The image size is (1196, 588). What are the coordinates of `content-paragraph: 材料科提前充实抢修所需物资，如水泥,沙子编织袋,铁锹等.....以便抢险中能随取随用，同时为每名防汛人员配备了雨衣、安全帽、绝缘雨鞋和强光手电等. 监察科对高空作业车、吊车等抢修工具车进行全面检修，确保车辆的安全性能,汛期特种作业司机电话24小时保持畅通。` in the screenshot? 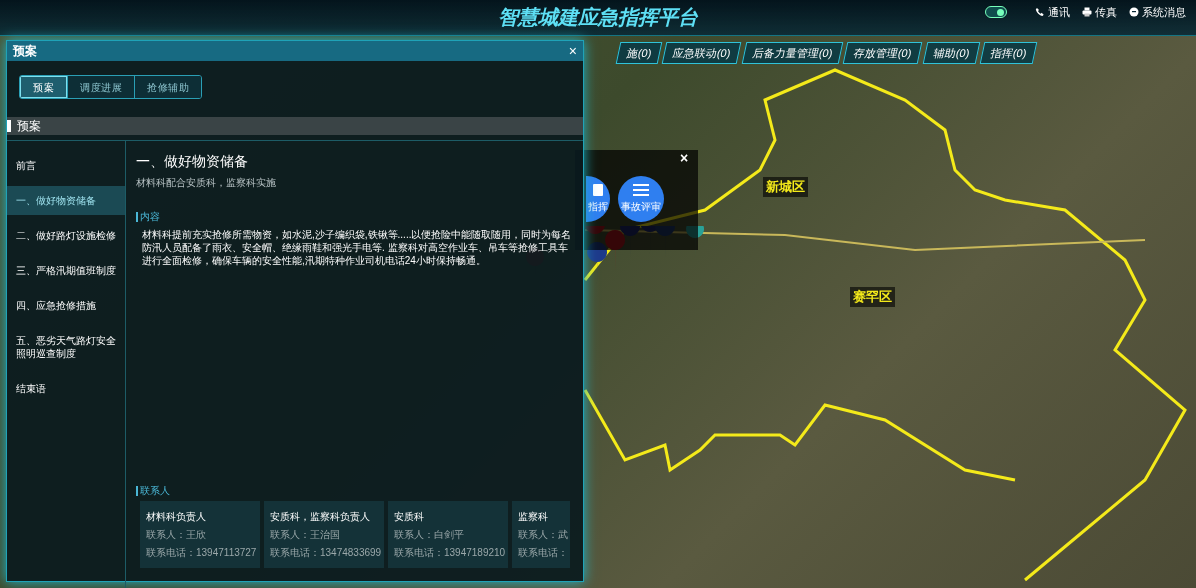 It's located at (357, 247).